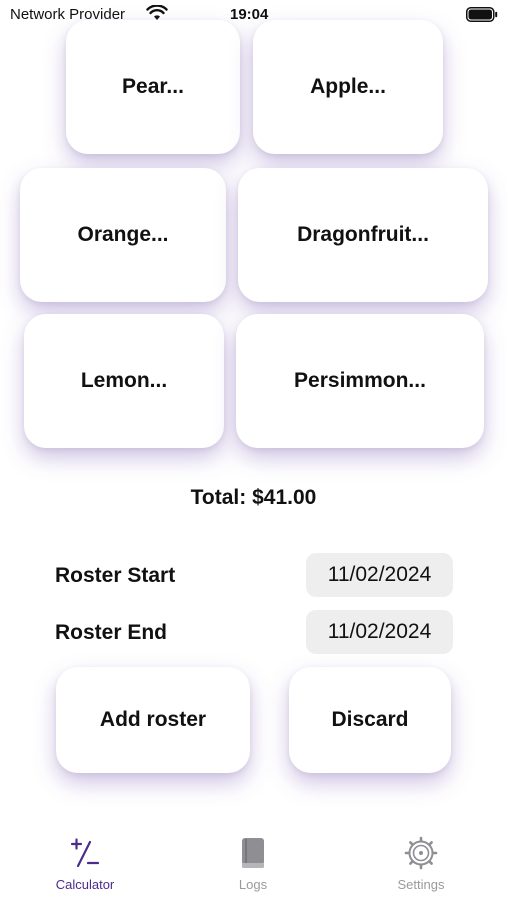 The height and width of the screenshot is (900, 507). I want to click on roster-end-label: Roster End, so click(111, 632).